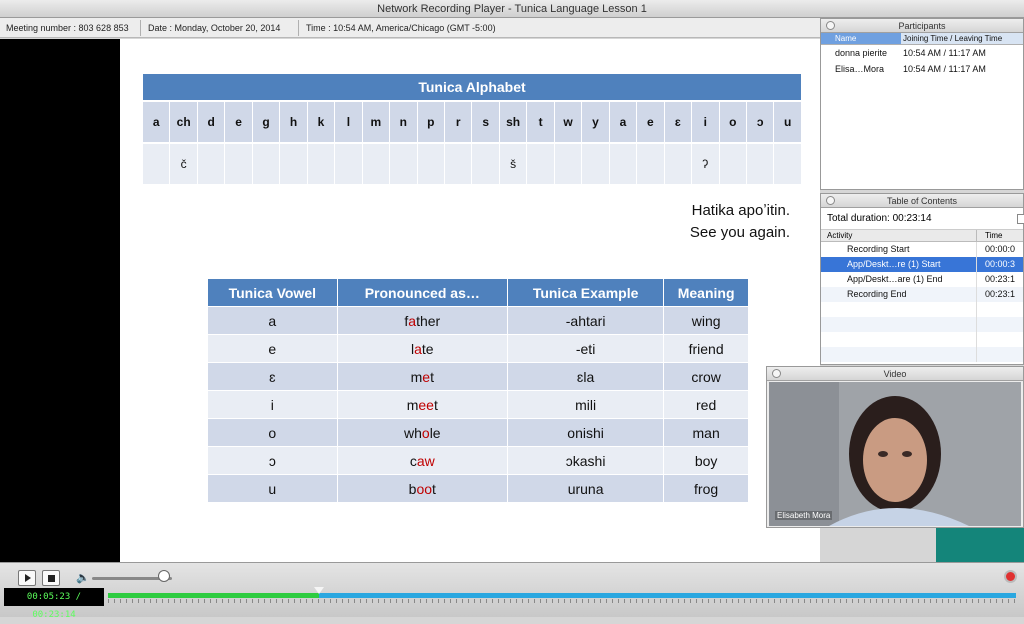 The height and width of the screenshot is (624, 1024). What do you see at coordinates (184, 164) in the screenshot?
I see `alphabet-alternate: č` at bounding box center [184, 164].